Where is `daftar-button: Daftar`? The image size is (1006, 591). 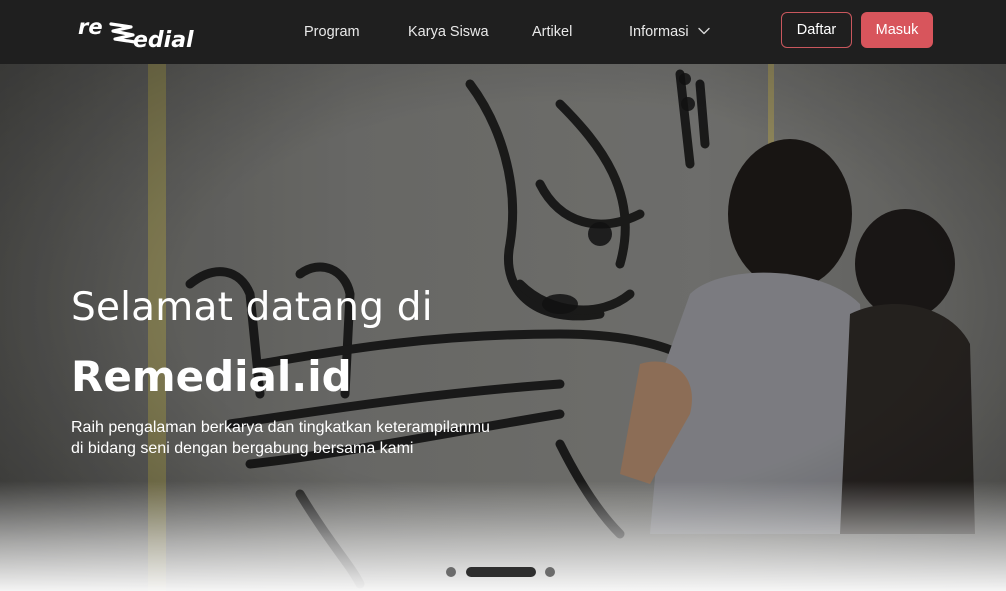 daftar-button: Daftar is located at coordinates (816, 30).